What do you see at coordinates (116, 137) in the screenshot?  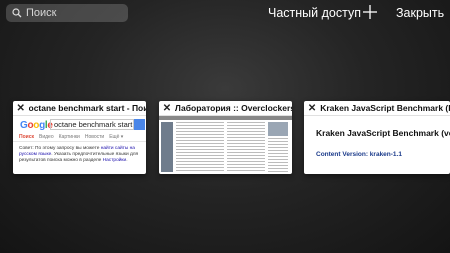 I see `google-nav-item: Ещё ▾` at bounding box center [116, 137].